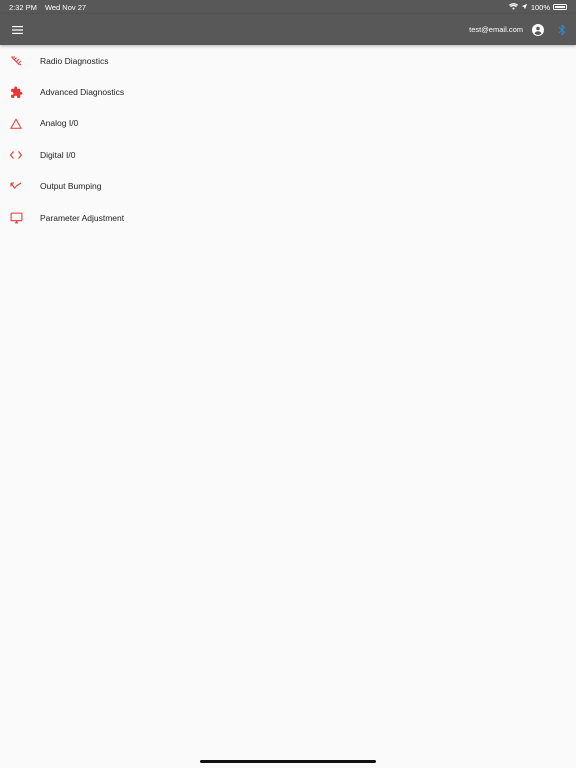  I want to click on app-bar: test@email.com, so click(288, 29).